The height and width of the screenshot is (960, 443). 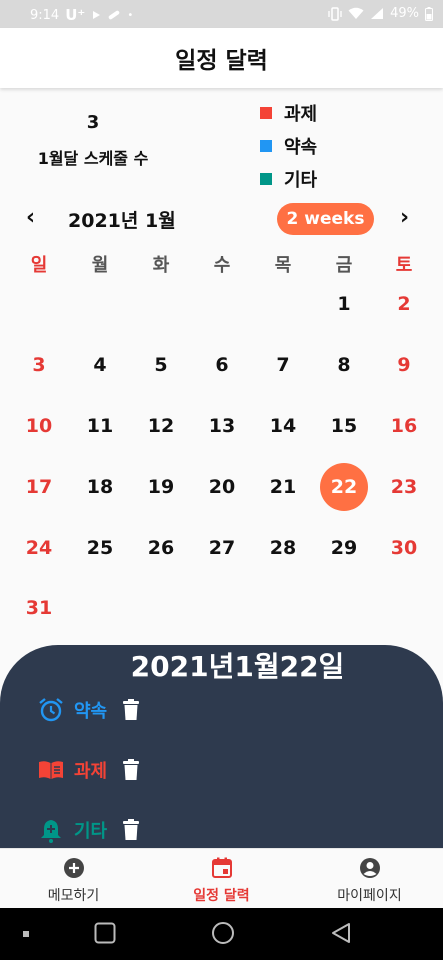 What do you see at coordinates (222, 548) in the screenshot?
I see `calendar-day: 27` at bounding box center [222, 548].